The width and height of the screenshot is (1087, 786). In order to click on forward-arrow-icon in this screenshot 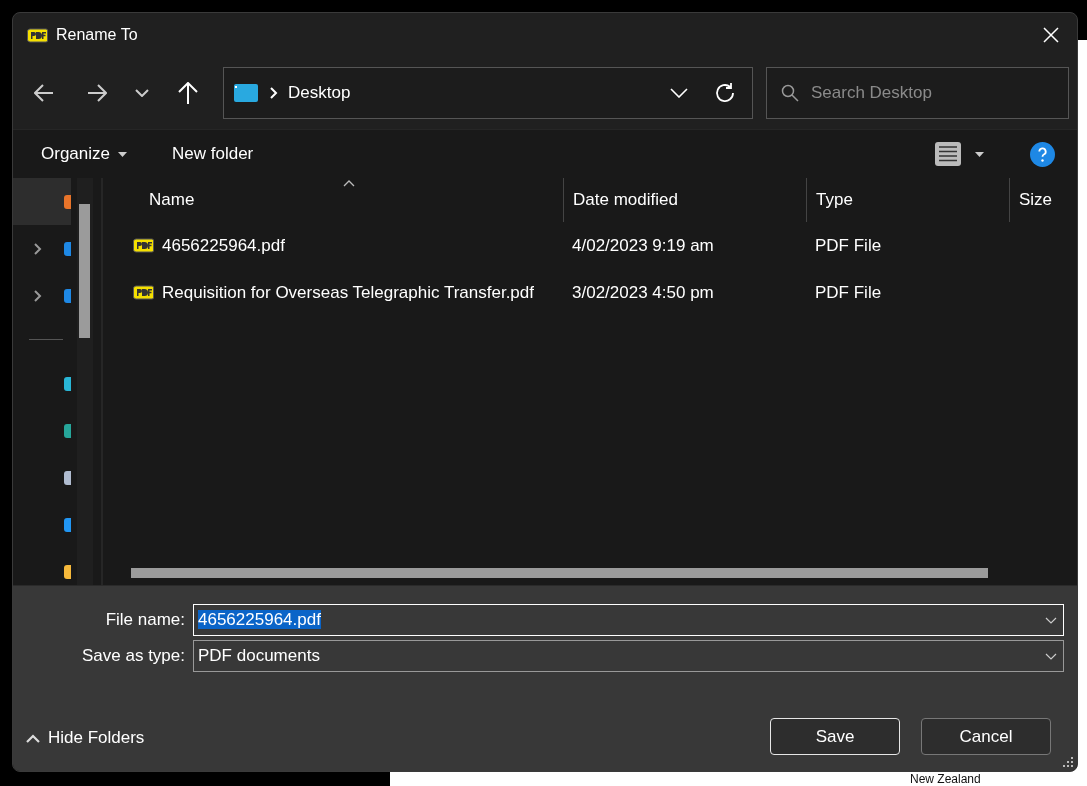, I will do `click(97, 93)`.